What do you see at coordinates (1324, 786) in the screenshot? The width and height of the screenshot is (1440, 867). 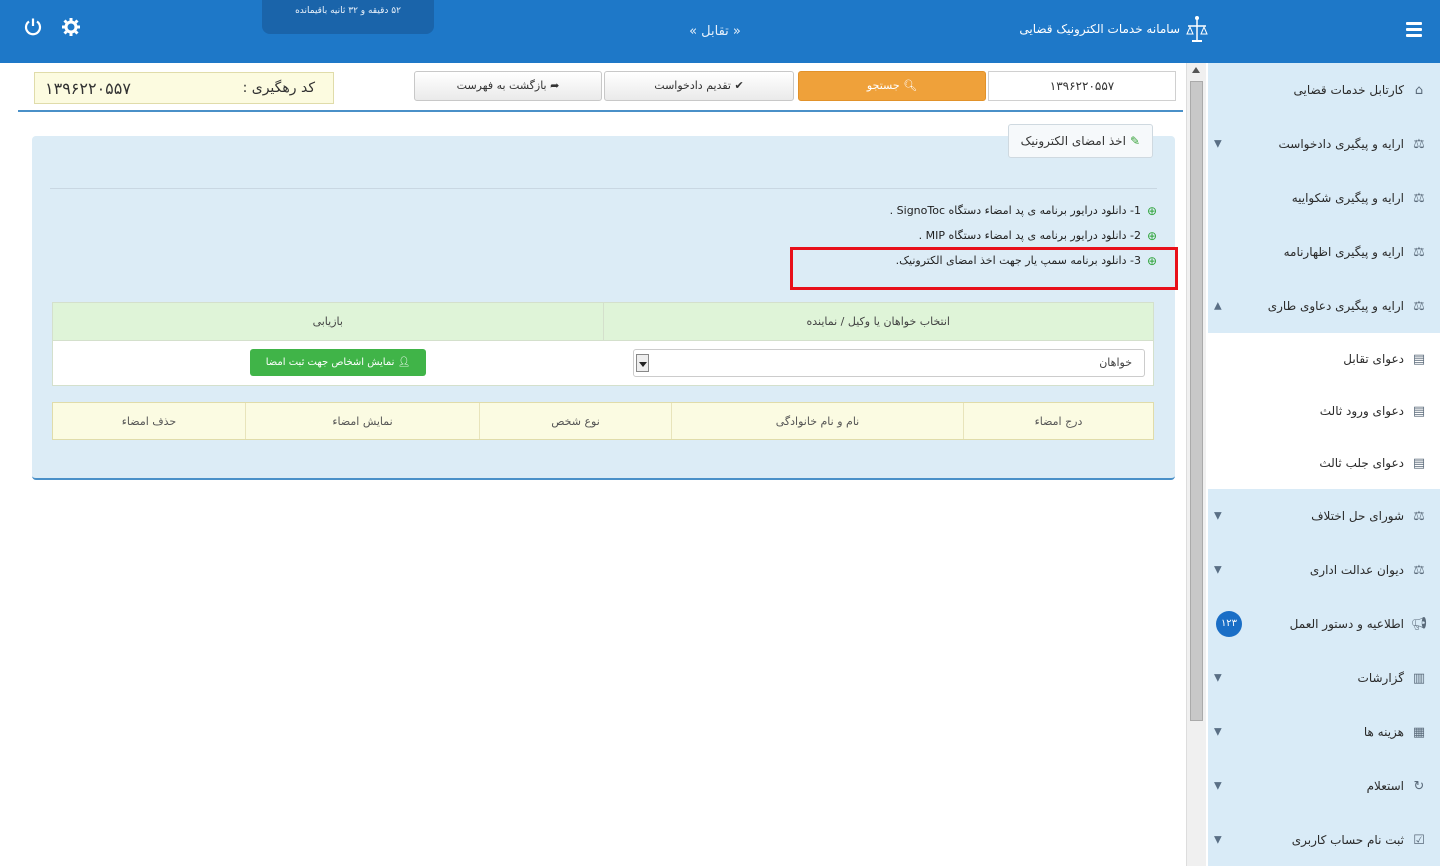 I see `sidebar-item-inquiry: ↻ استعلام ▼` at bounding box center [1324, 786].